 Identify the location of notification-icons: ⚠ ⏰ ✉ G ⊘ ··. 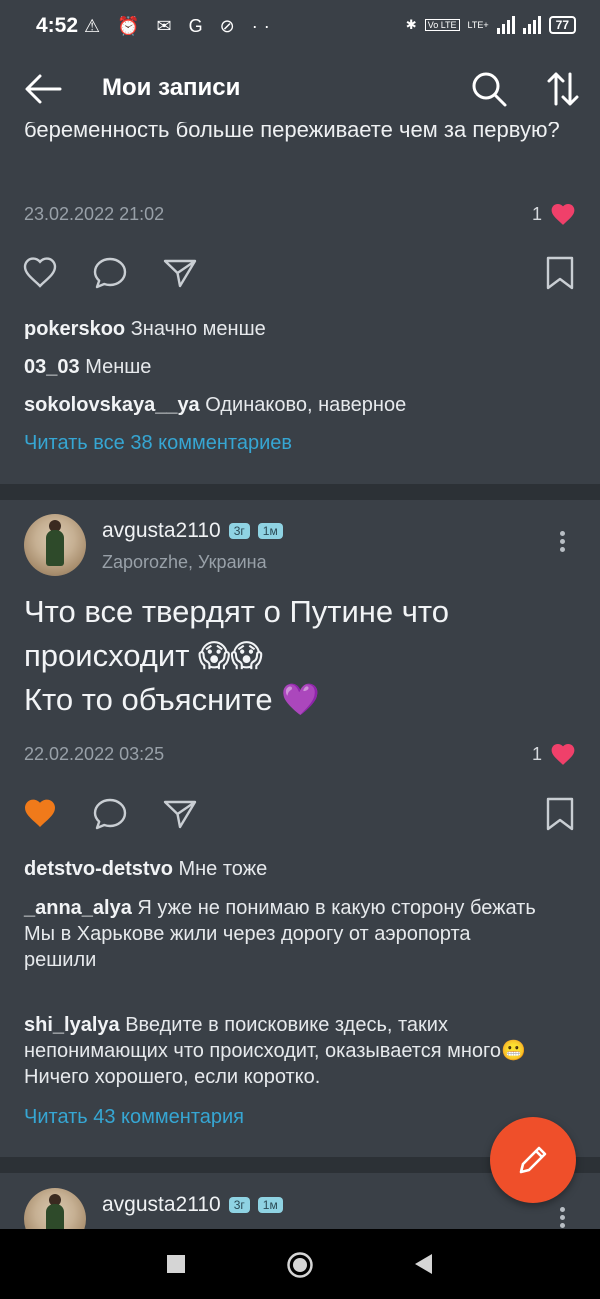
(180, 26).